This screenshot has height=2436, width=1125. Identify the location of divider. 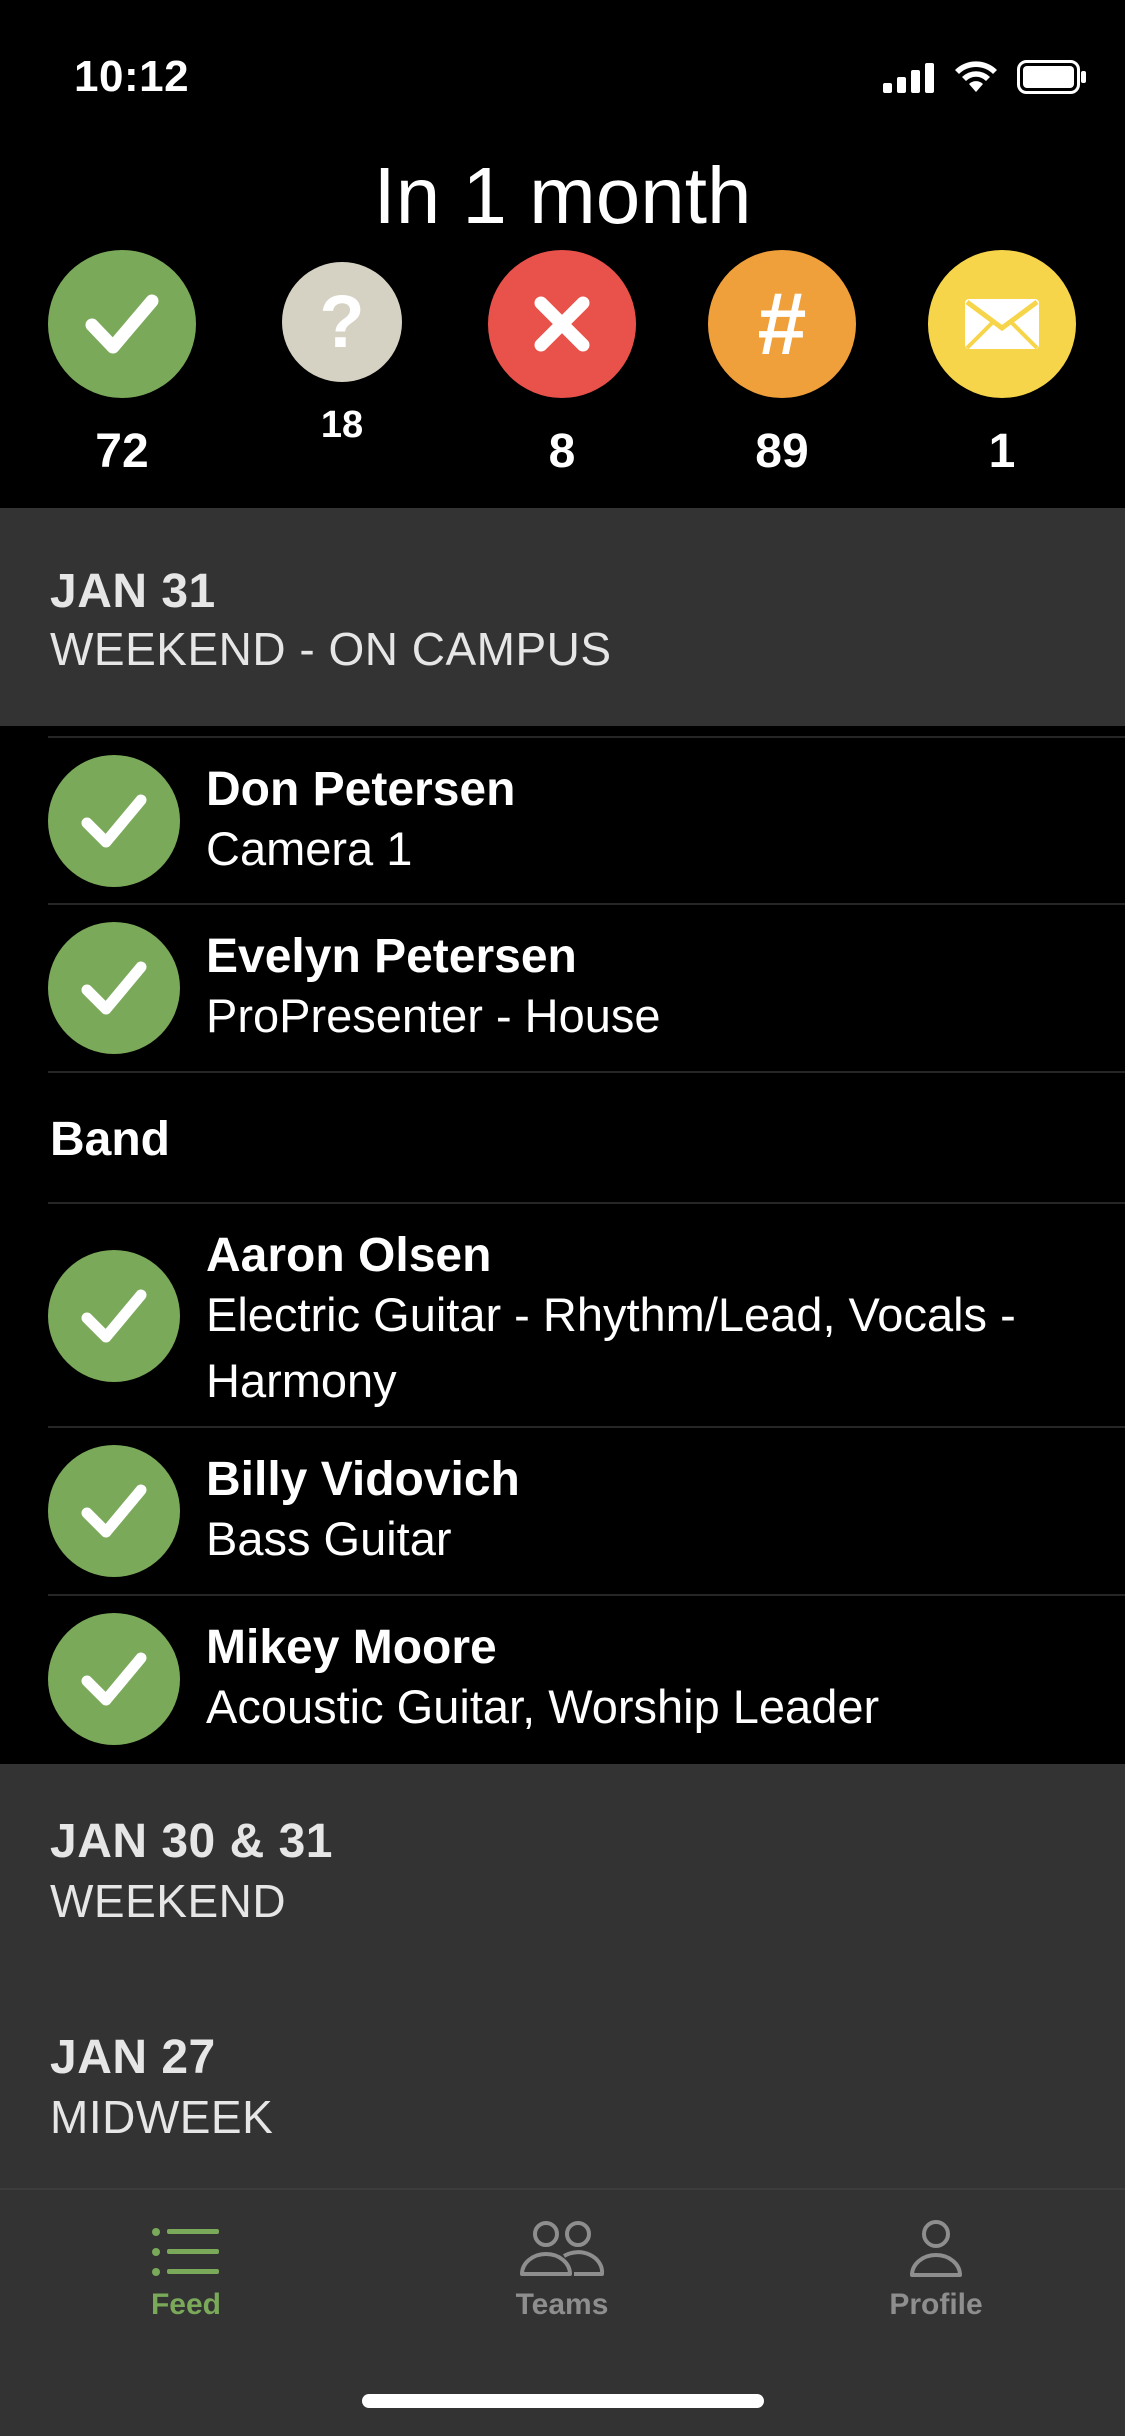
(586, 1072).